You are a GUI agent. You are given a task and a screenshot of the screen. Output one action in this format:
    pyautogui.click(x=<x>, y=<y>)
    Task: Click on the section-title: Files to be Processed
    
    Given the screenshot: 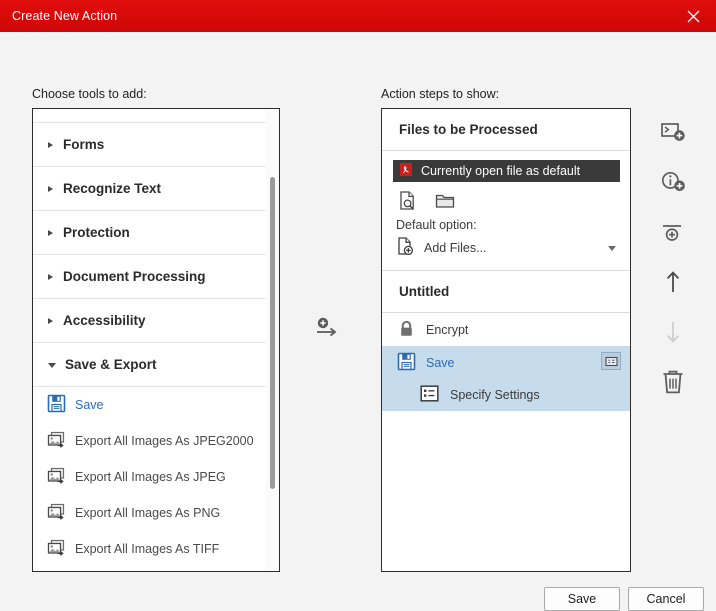 What is the action you would take?
    pyautogui.click(x=468, y=129)
    